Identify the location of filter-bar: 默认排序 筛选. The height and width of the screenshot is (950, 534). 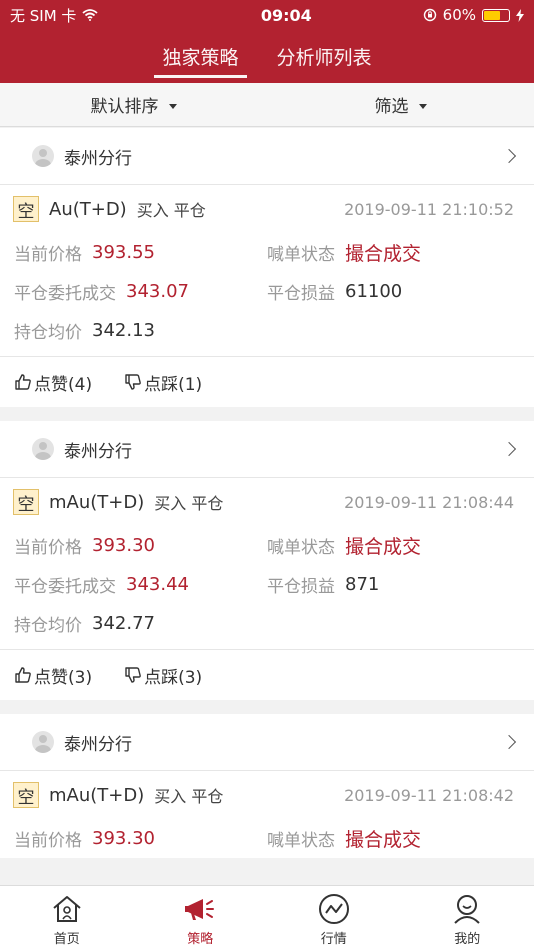
(267, 105).